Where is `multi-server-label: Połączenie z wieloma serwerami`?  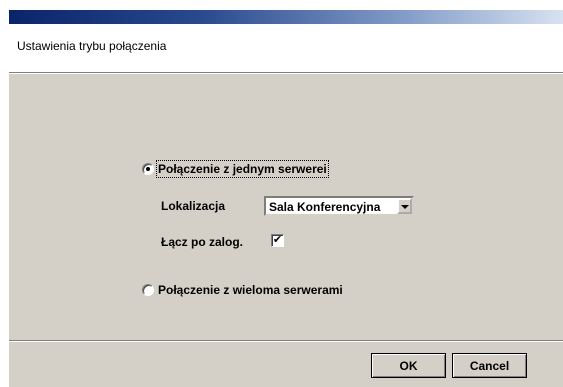
multi-server-label: Połączenie z wieloma serwerami is located at coordinates (250, 290).